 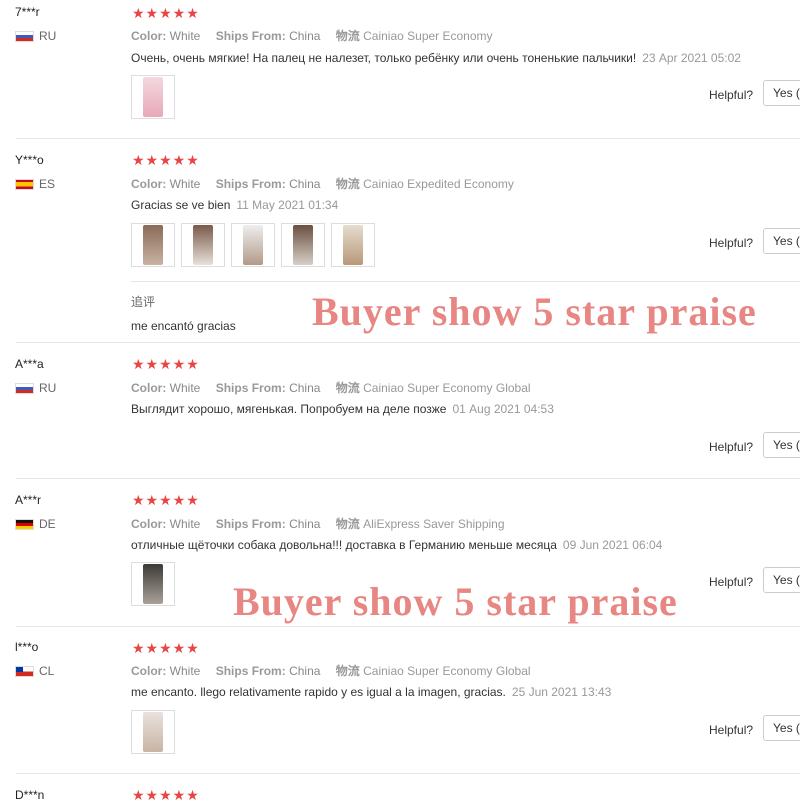 I want to click on germany-flag-icon, so click(x=24, y=524).